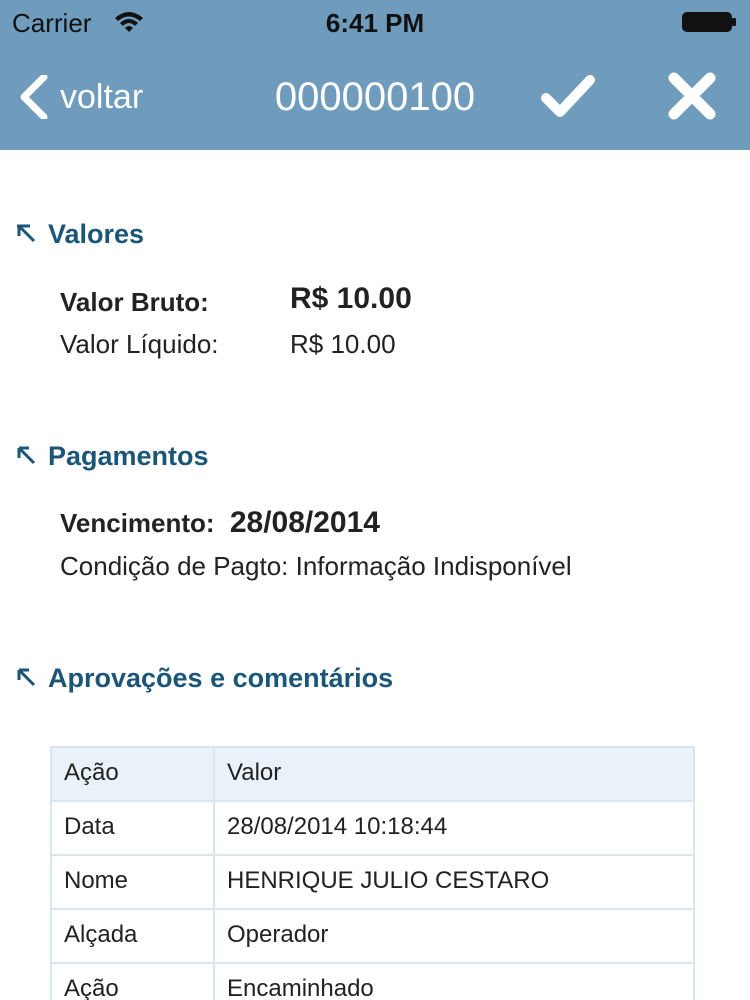  What do you see at coordinates (134, 302) in the screenshot?
I see `valor-bruto-label: Valor Bruto:` at bounding box center [134, 302].